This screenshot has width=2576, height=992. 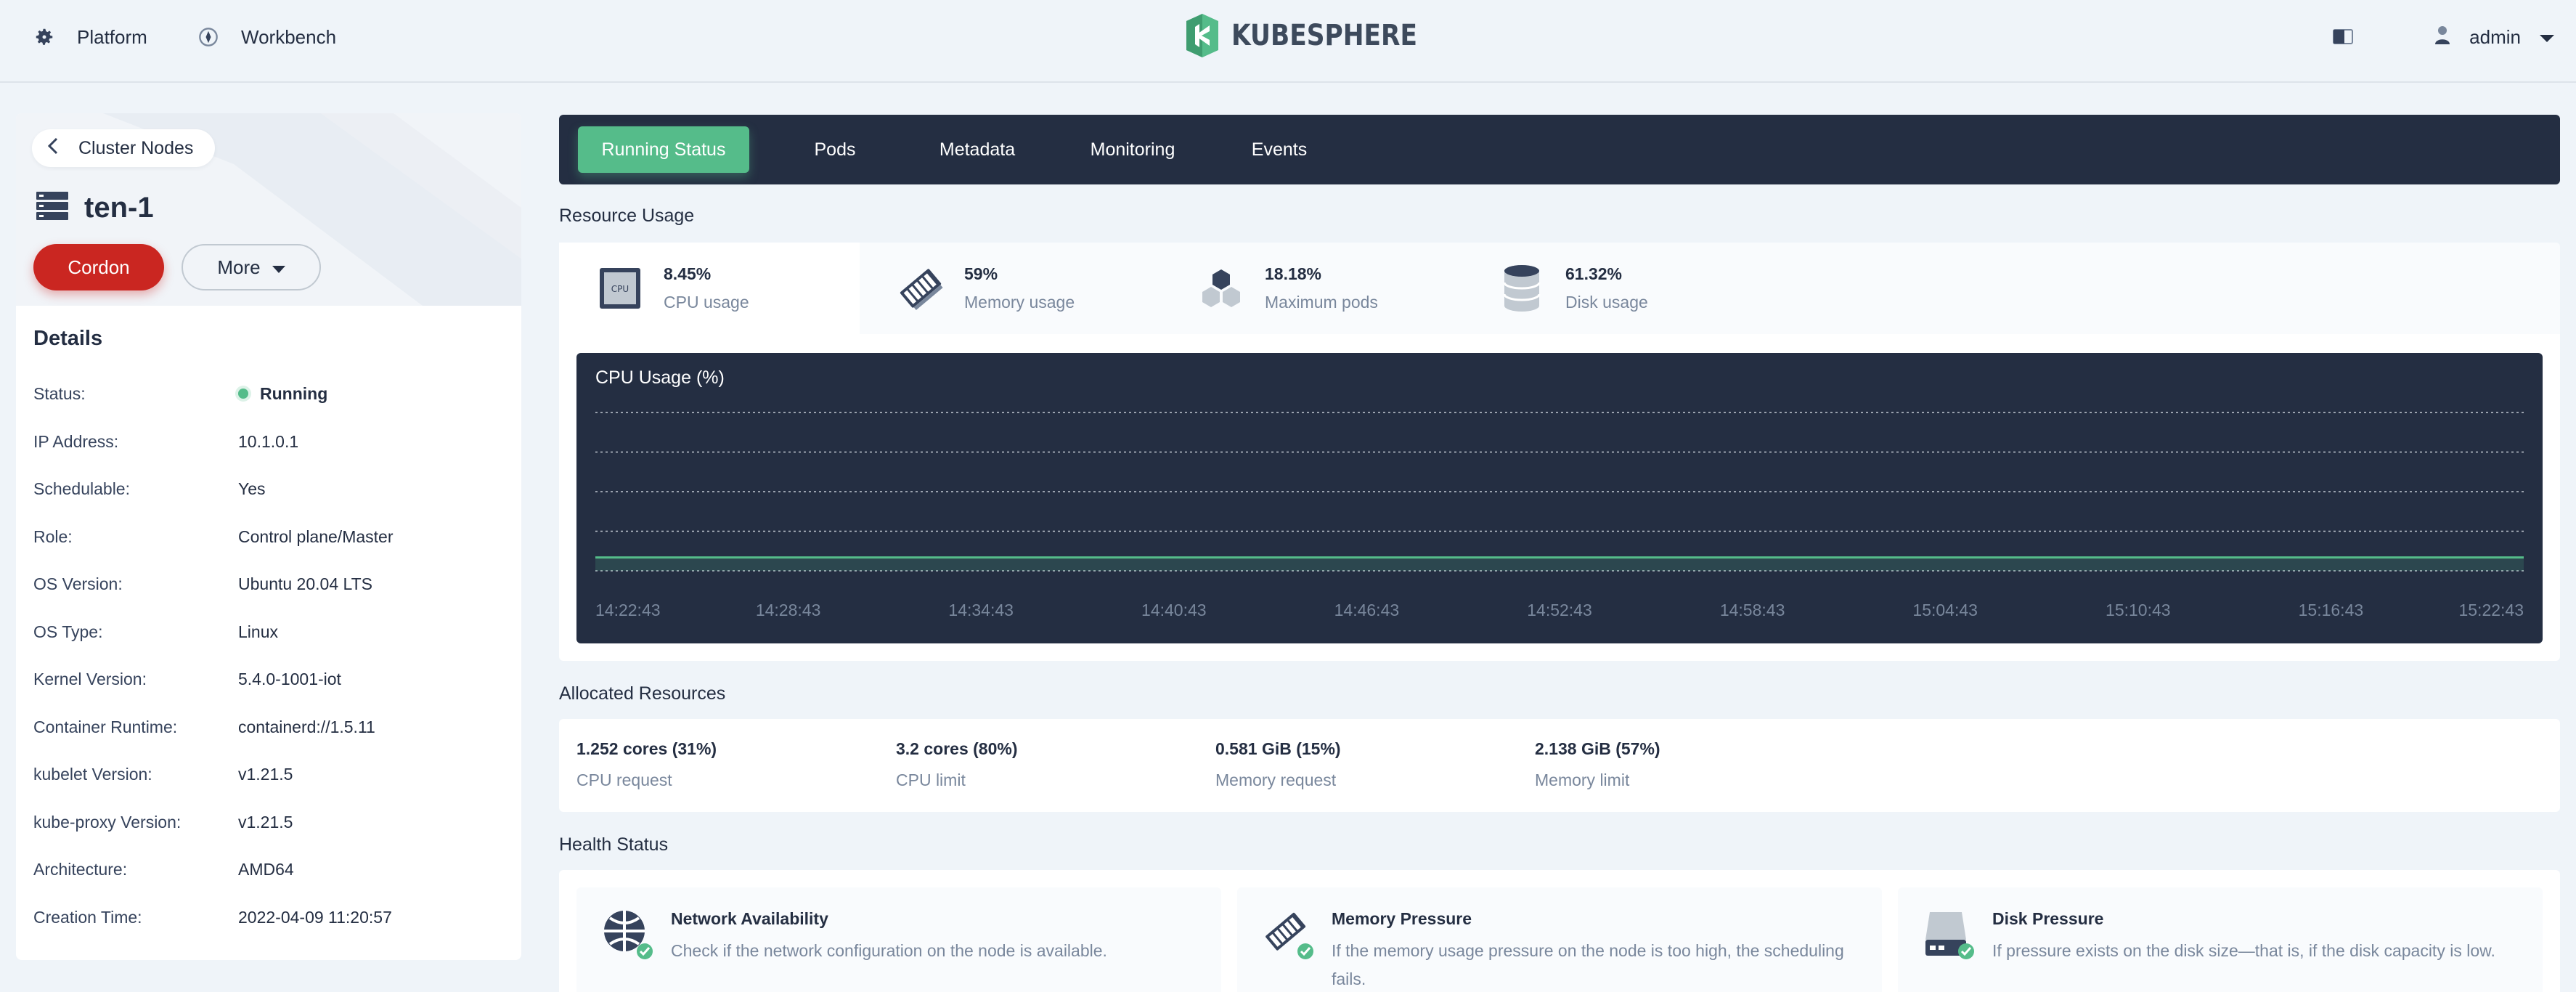 What do you see at coordinates (2547, 37) in the screenshot?
I see `caret-down-icon` at bounding box center [2547, 37].